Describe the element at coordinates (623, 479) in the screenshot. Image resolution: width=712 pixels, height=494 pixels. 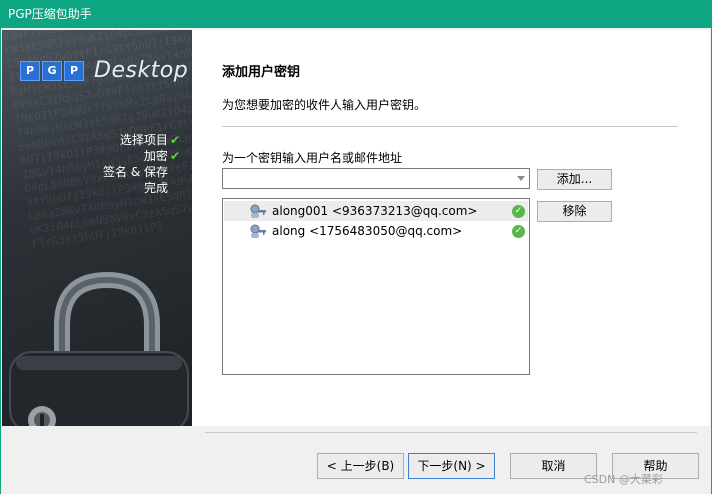
I see `watermark: CSDN @大菜彩` at that location.